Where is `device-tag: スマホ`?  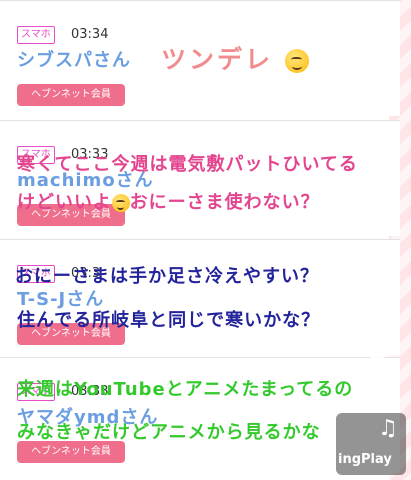
device-tag: スマホ is located at coordinates (36, 35).